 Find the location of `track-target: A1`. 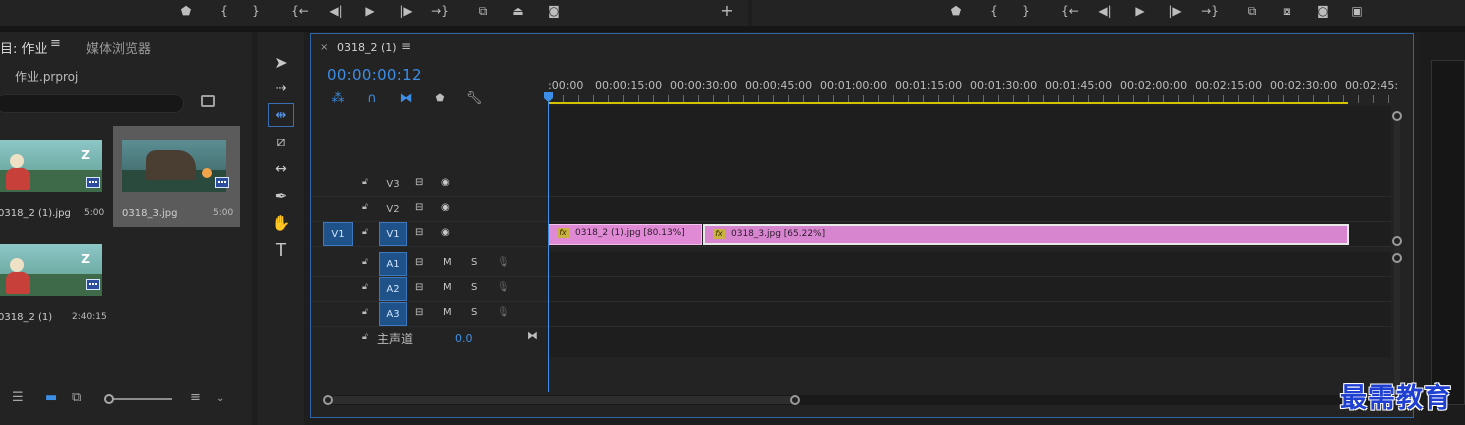

track-target: A1 is located at coordinates (393, 264).